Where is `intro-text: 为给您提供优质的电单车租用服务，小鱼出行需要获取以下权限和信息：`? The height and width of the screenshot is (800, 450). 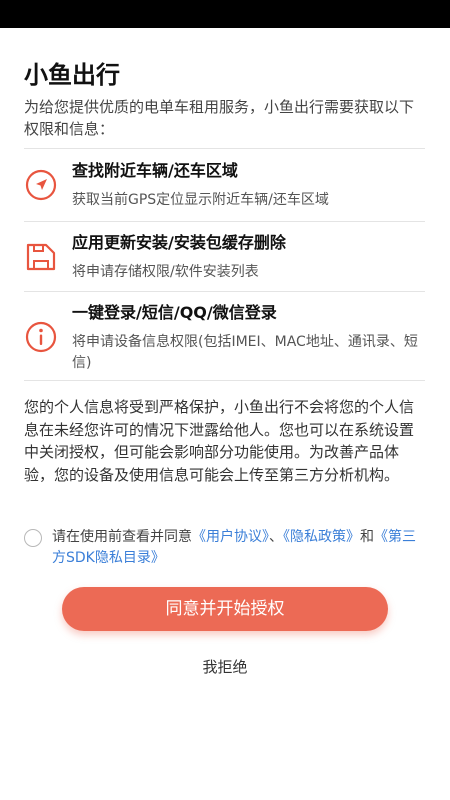 intro-text: 为给您提供优质的电单车租用服务，小鱼出行需要获取以下权限和信息： is located at coordinates (219, 118).